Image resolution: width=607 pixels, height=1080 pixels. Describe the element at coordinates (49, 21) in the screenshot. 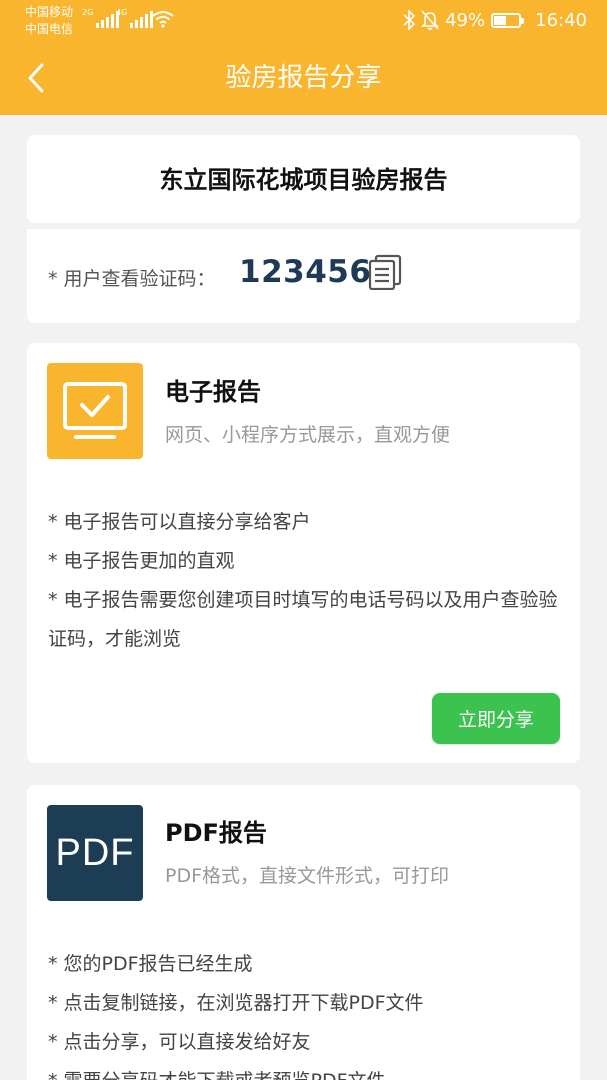

I see `carrier-names: 中国移动 中国电信` at that location.